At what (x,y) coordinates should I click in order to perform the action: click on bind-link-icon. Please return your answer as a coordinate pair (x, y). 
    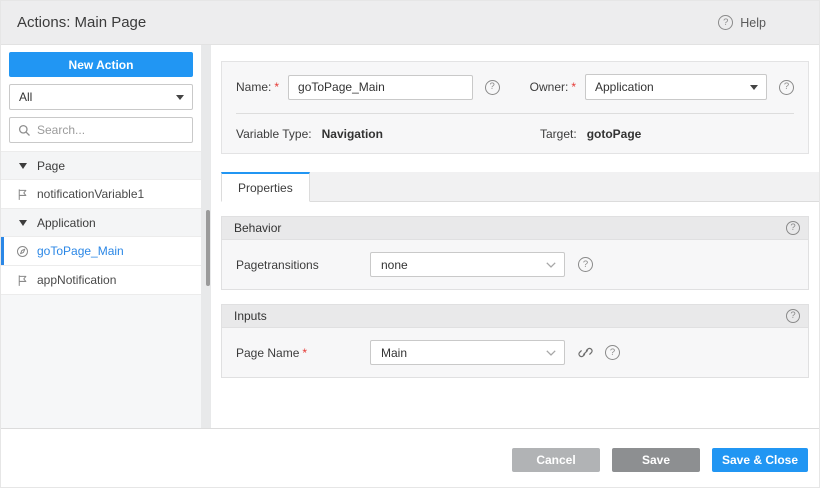
    Looking at the image, I should click on (585, 352).